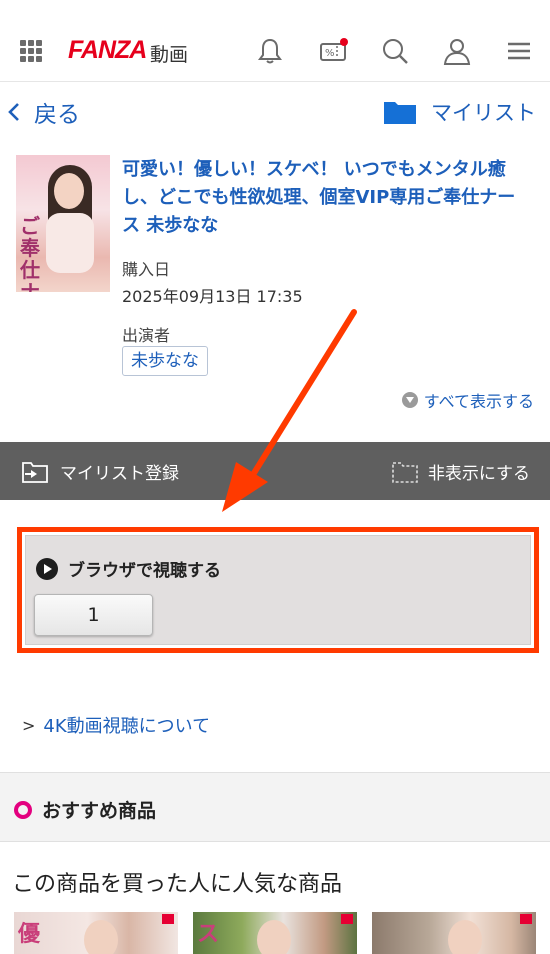  I want to click on action-bar: マイリスト登録 非表示にする, so click(275, 471).